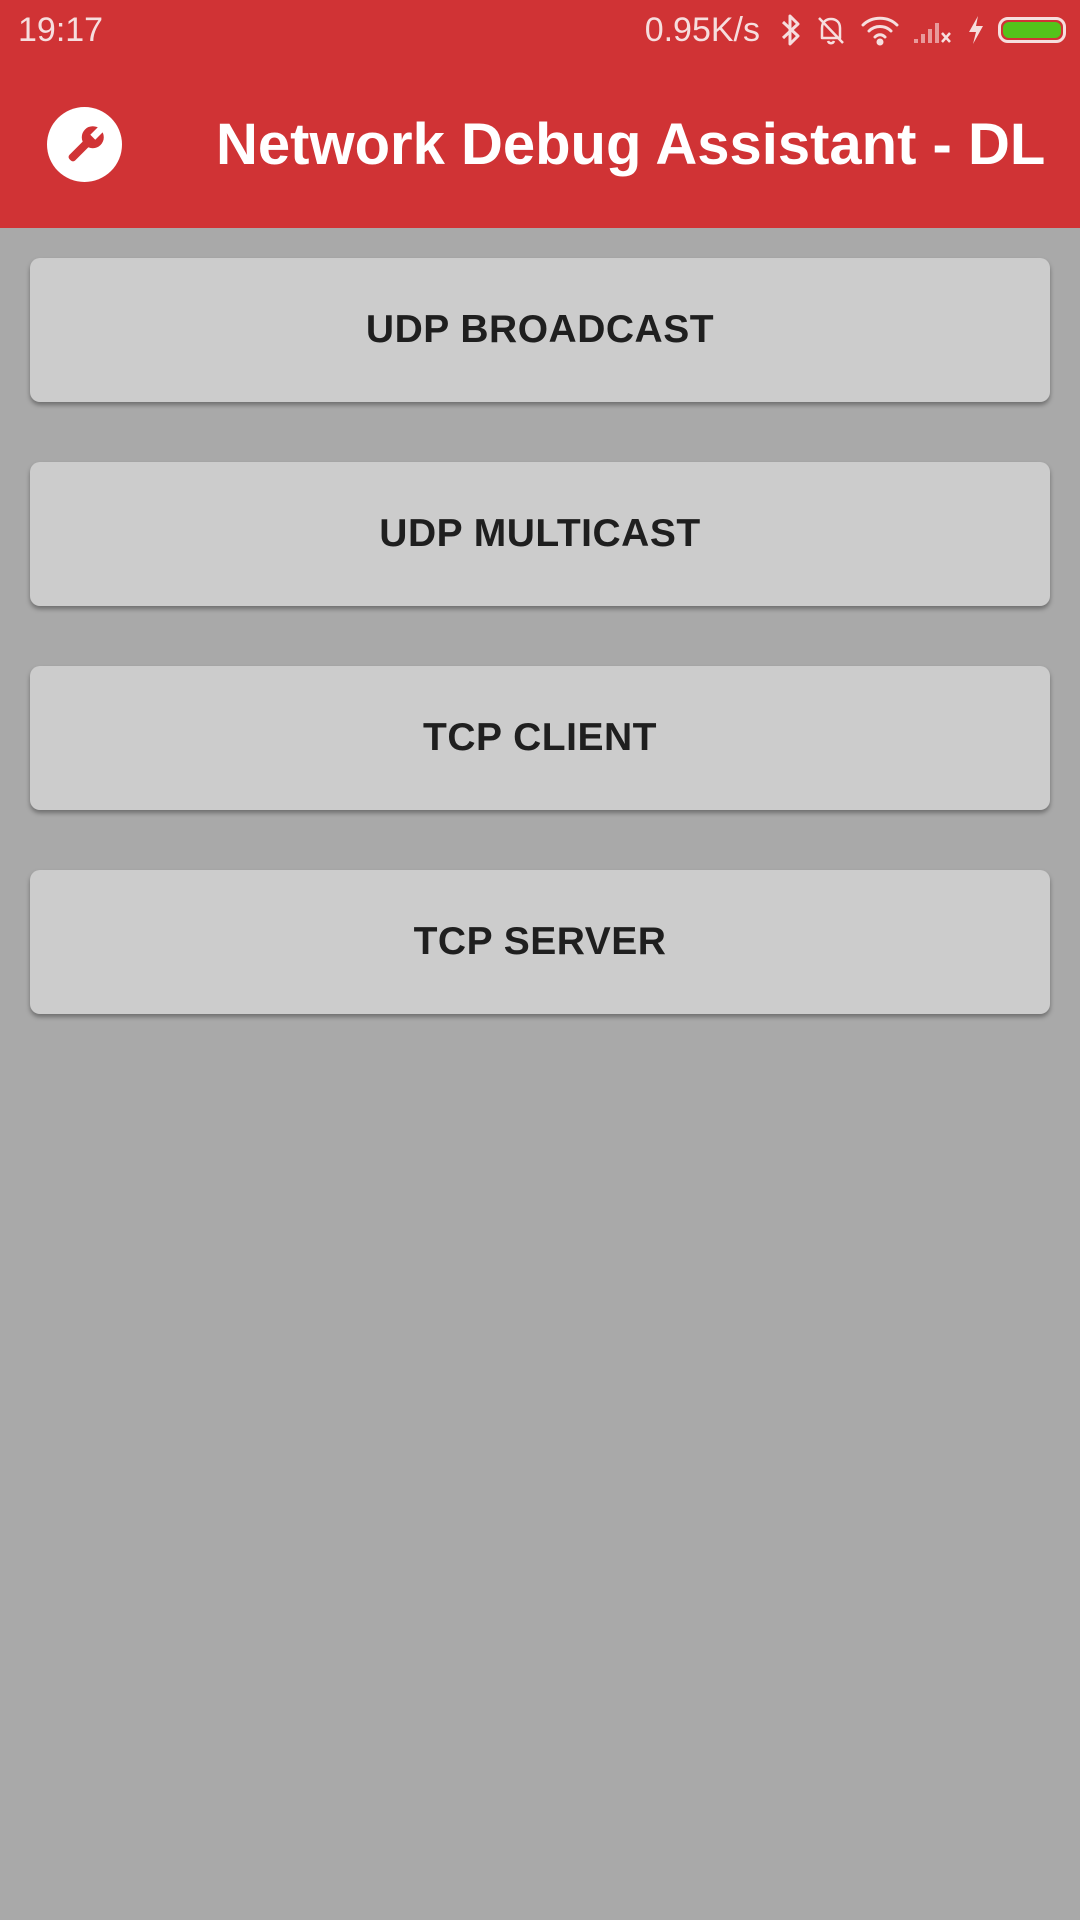 The width and height of the screenshot is (1080, 1920). Describe the element at coordinates (61, 30) in the screenshot. I see `status-time: 19:17` at that location.